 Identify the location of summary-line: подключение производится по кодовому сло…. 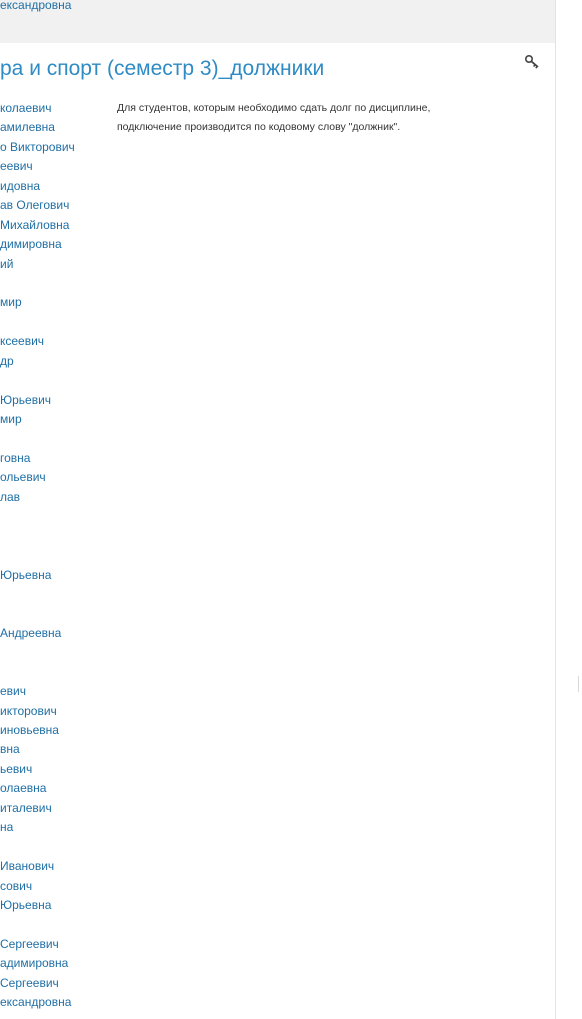
(259, 127).